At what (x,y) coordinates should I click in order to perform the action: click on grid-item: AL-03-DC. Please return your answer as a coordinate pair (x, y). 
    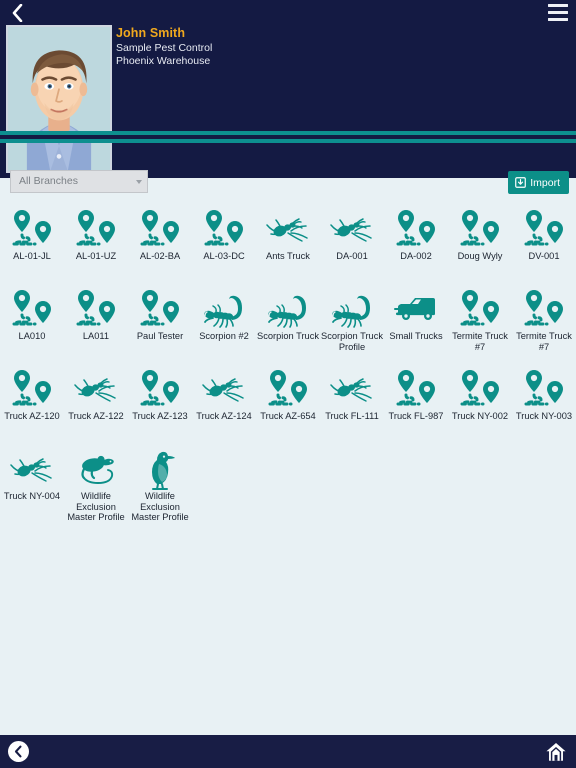
    Looking at the image, I should click on (224, 245).